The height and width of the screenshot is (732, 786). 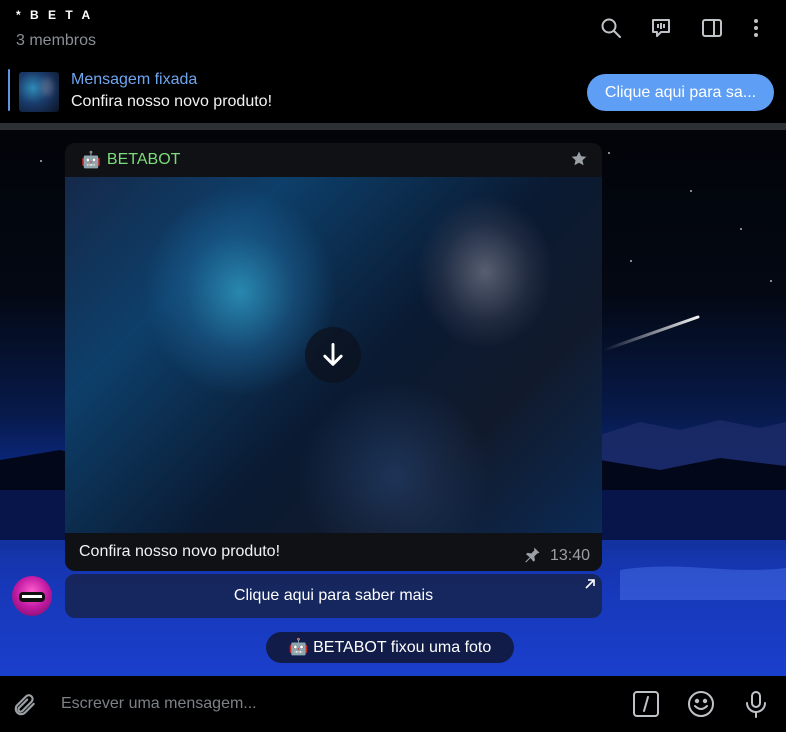 I want to click on microphone-icon, so click(x=756, y=704).